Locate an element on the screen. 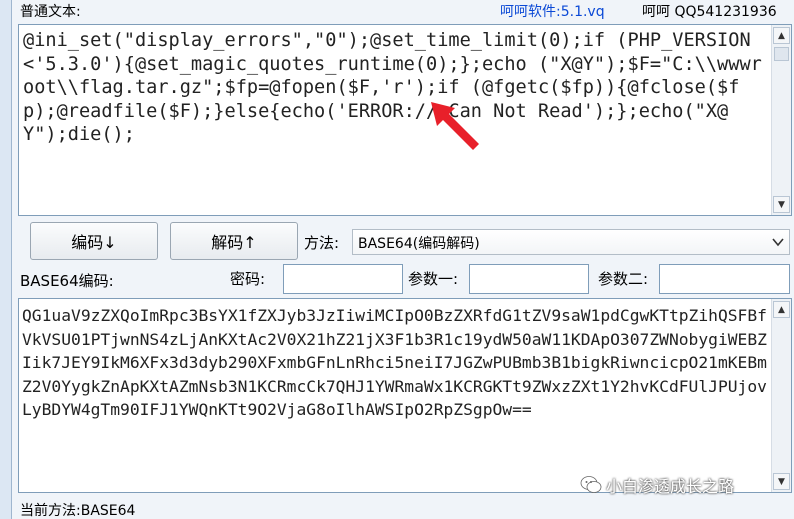 The width and height of the screenshot is (794, 519). plain-text-label: 普通文本: is located at coordinates (50, 12).